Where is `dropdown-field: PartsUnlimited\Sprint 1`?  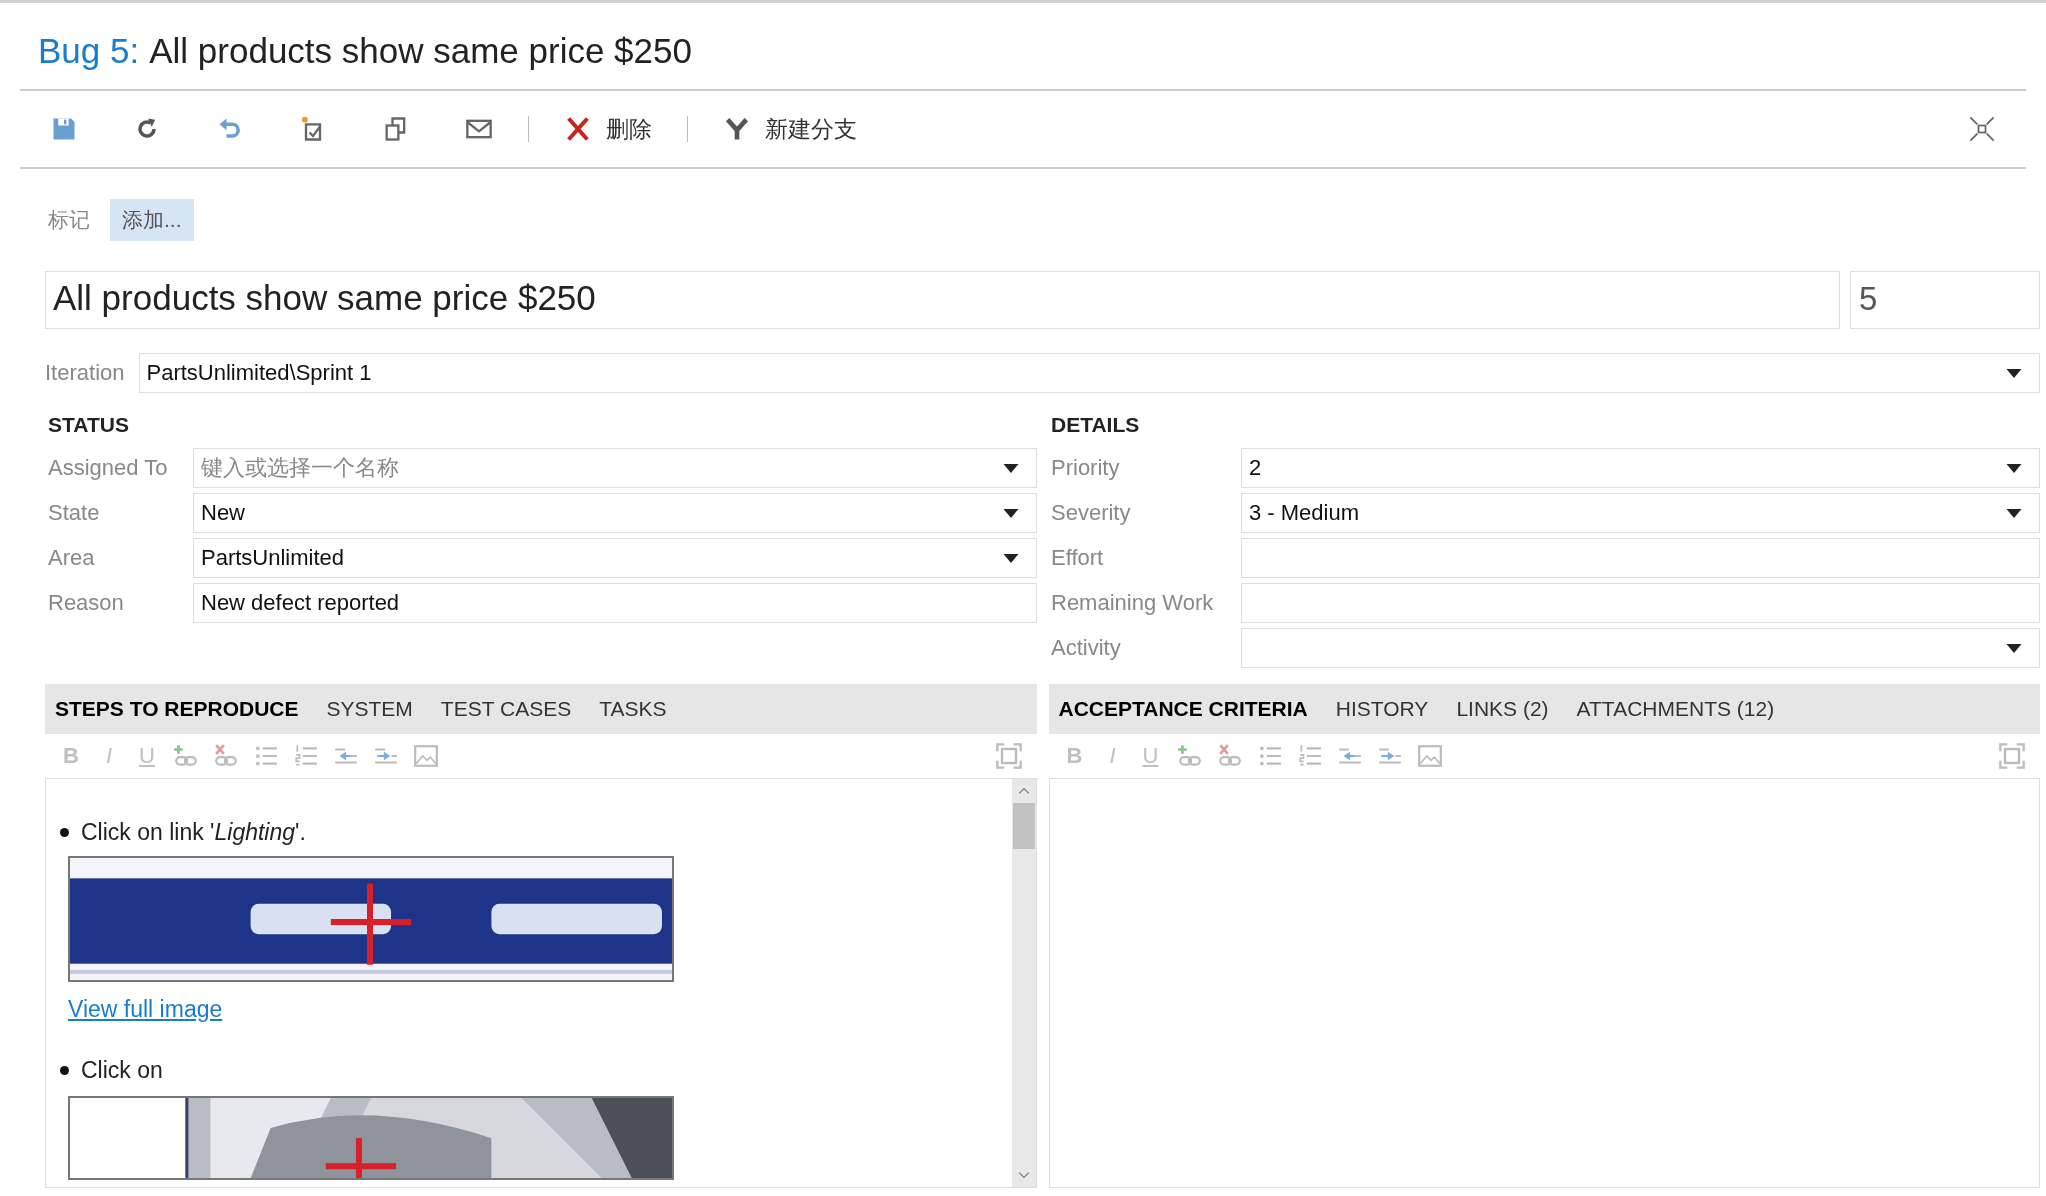 dropdown-field: PartsUnlimited\Sprint 1 is located at coordinates (1089, 373).